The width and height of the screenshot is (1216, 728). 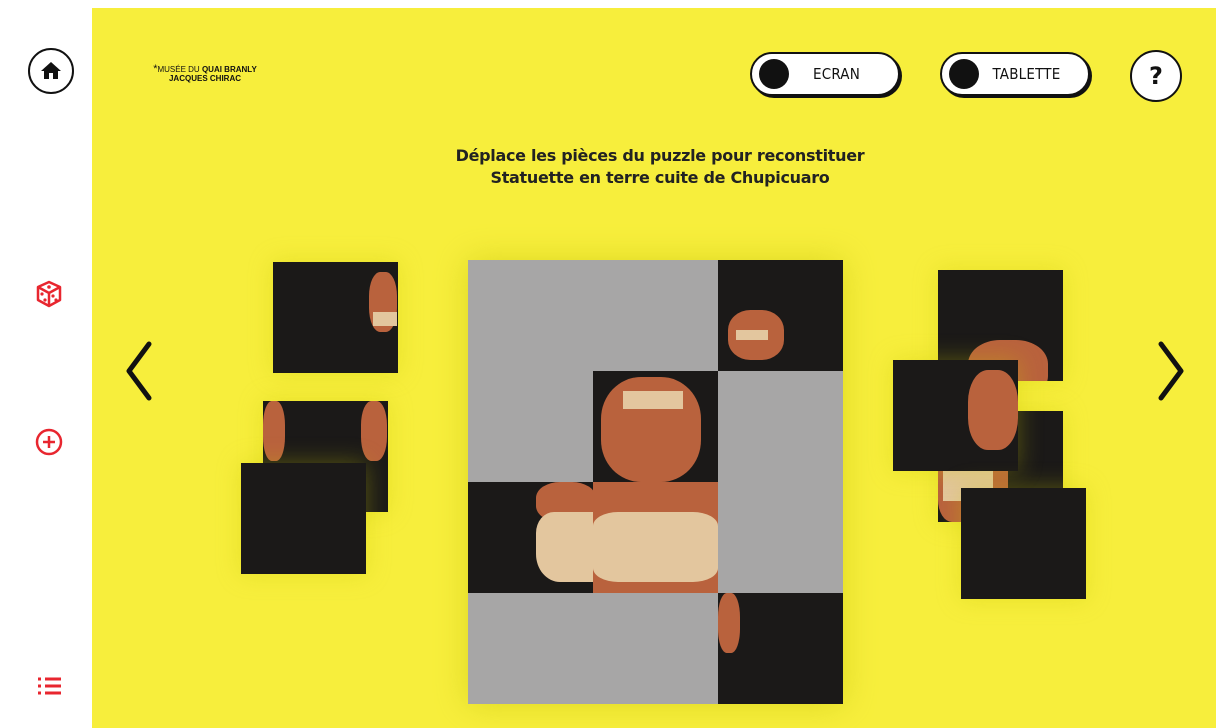 I want to click on logo-line1: MUSÉE DU, so click(x=178, y=69).